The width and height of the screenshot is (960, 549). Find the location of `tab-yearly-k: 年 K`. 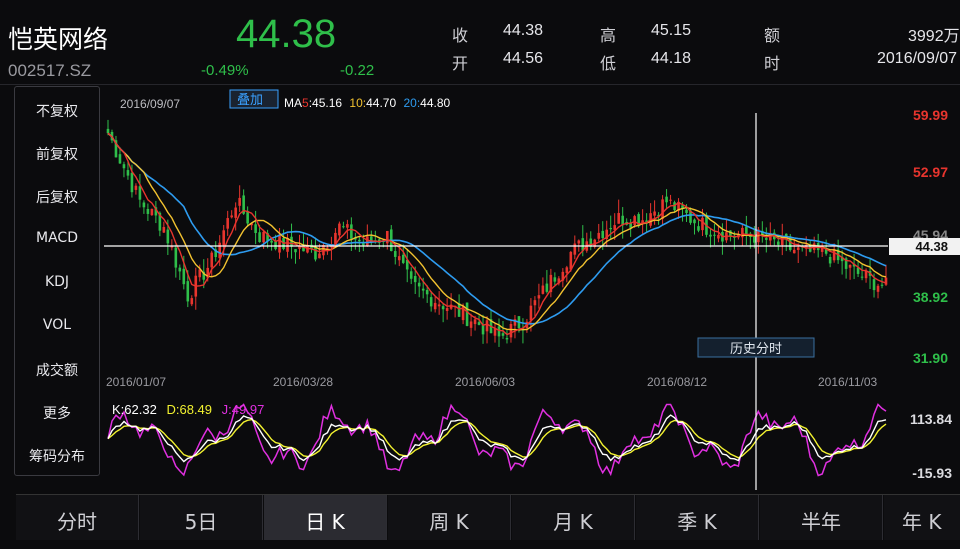

tab-yearly-k: 年 K is located at coordinates (922, 517).